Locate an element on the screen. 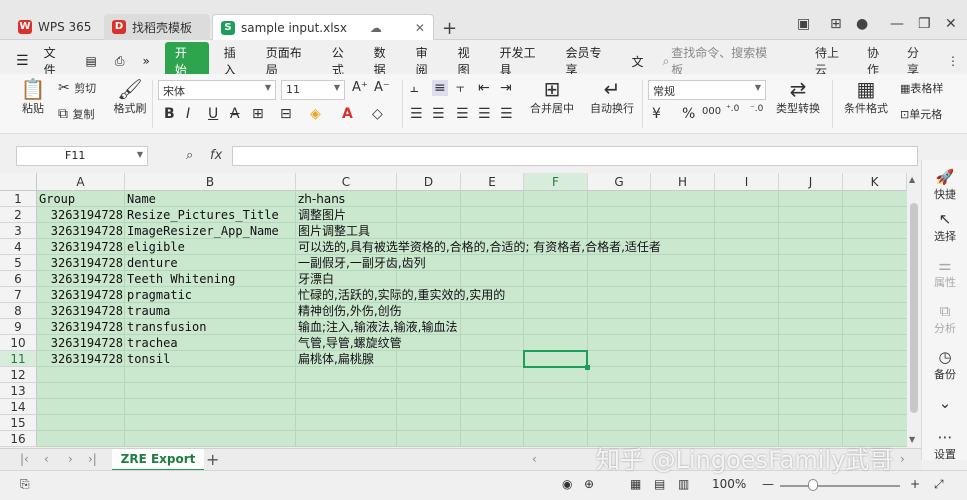 The width and height of the screenshot is (967, 500). first-sheet-icon: |‹ is located at coordinates (24, 459).